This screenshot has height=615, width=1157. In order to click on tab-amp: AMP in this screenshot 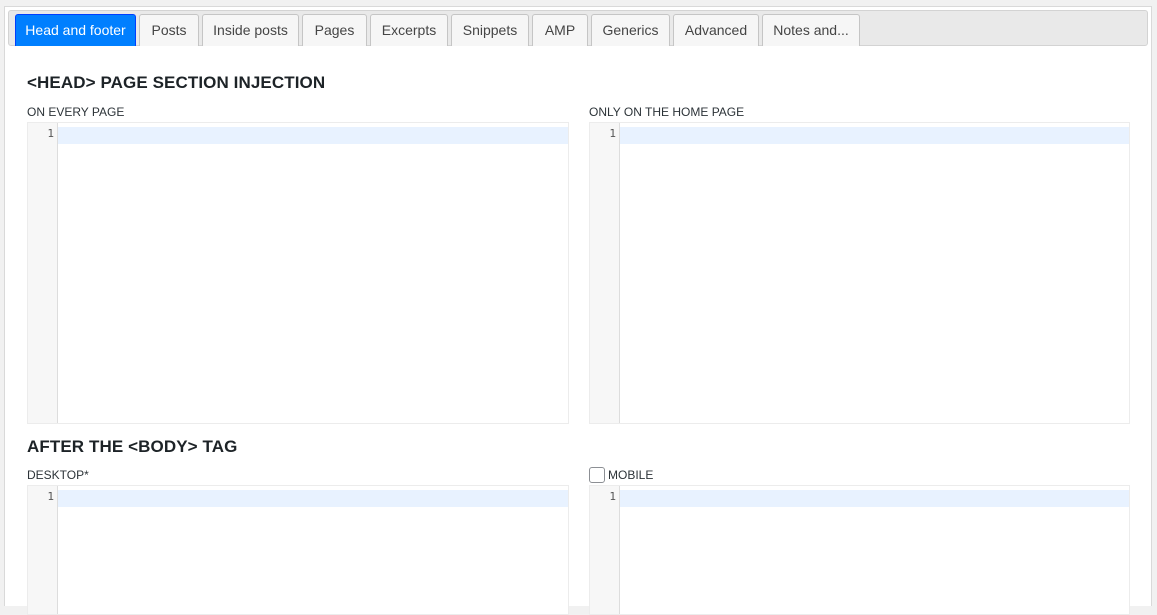, I will do `click(560, 30)`.